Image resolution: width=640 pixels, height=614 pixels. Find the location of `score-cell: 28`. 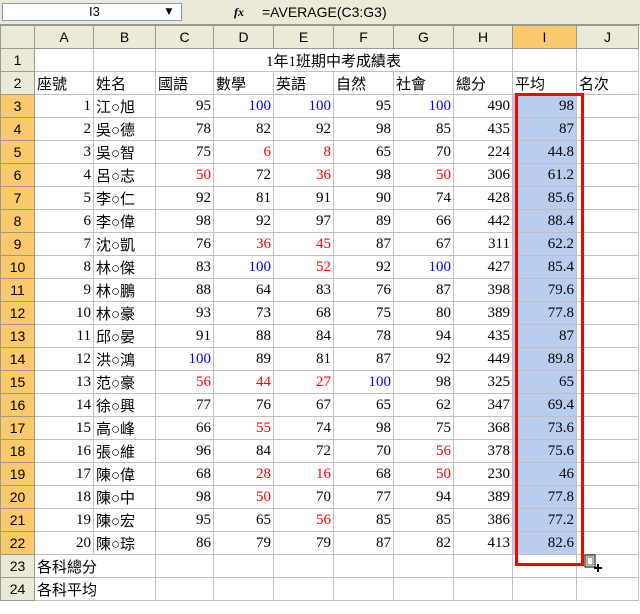

score-cell: 28 is located at coordinates (243, 474).